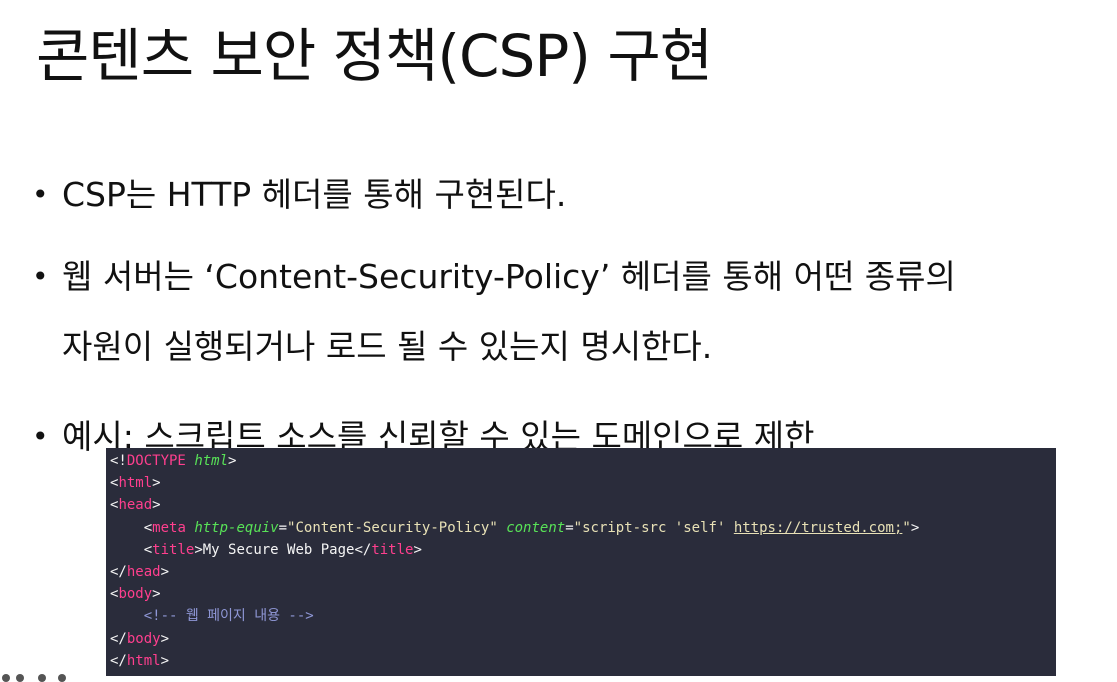 The width and height of the screenshot is (1117, 682). What do you see at coordinates (211, 461) in the screenshot?
I see `code-attr: html` at bounding box center [211, 461].